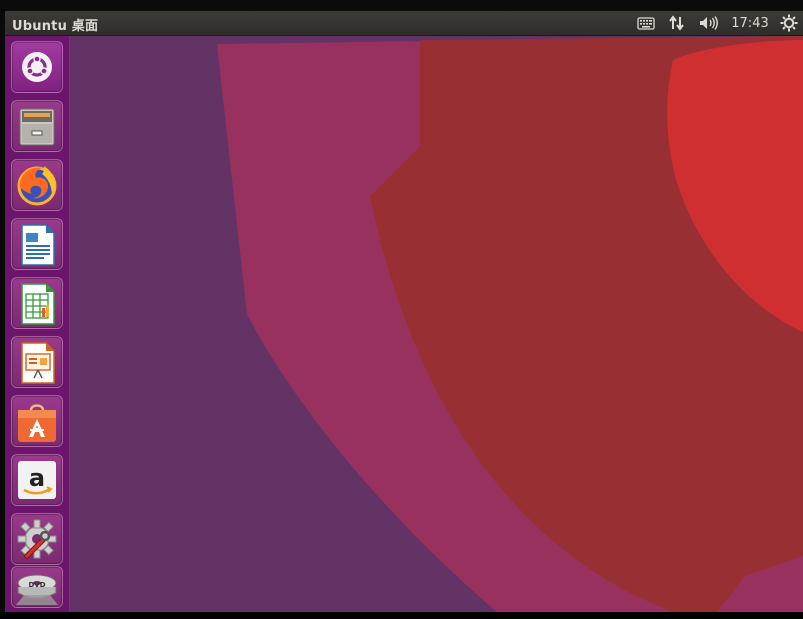 The image size is (803, 619). What do you see at coordinates (789, 23) in the screenshot?
I see `system-settings-icon` at bounding box center [789, 23].